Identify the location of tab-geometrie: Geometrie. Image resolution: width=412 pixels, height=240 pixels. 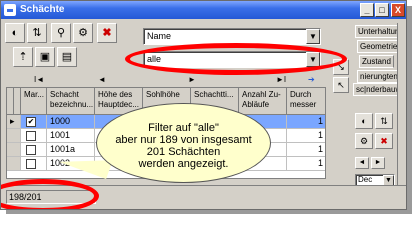
(379, 46).